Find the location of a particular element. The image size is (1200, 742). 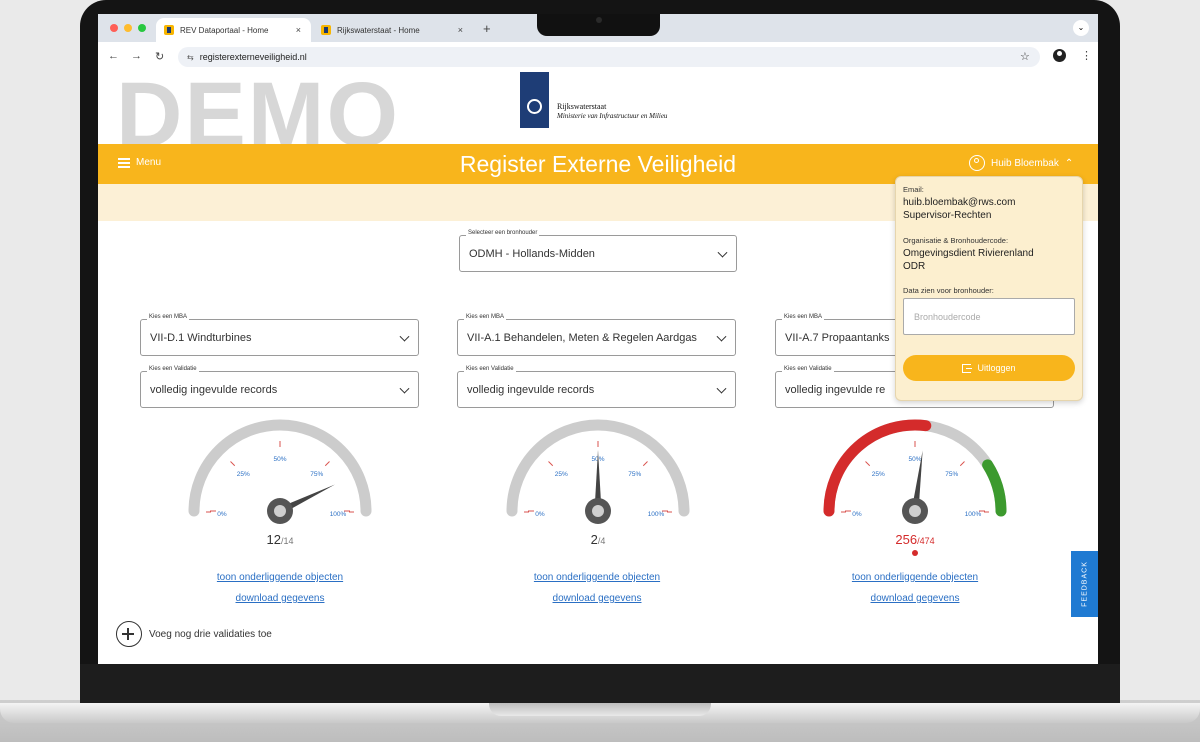

tab-rev-dataportaal: REV Dataportaal - Home × is located at coordinates (233, 30).